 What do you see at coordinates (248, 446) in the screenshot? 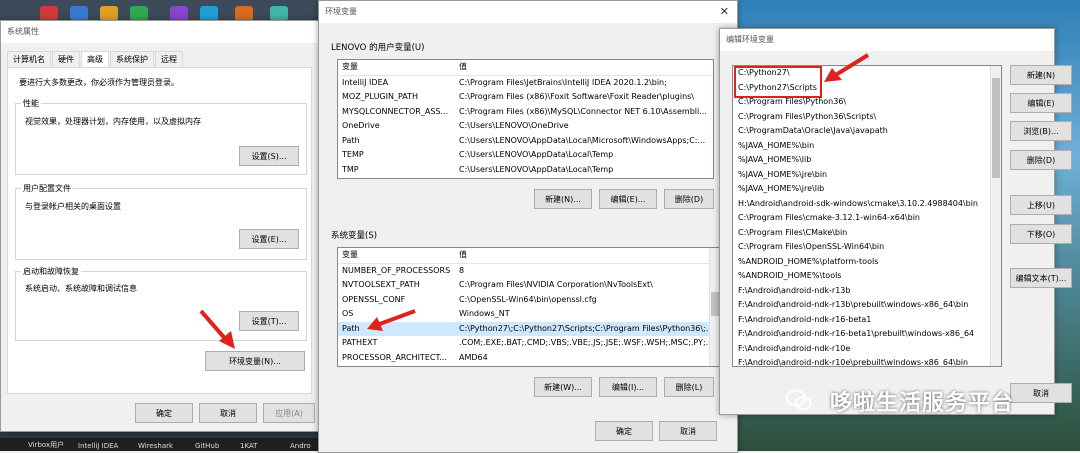
I see `taskbar-item: 1KAT` at bounding box center [248, 446].